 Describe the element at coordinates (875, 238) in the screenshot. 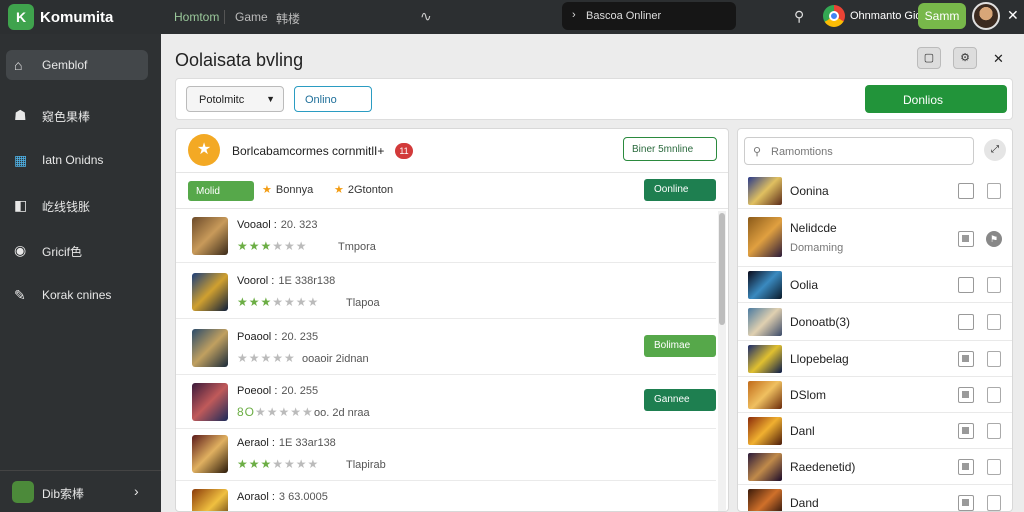

I see `list-item: Nelidcde Domaming ⚑` at that location.